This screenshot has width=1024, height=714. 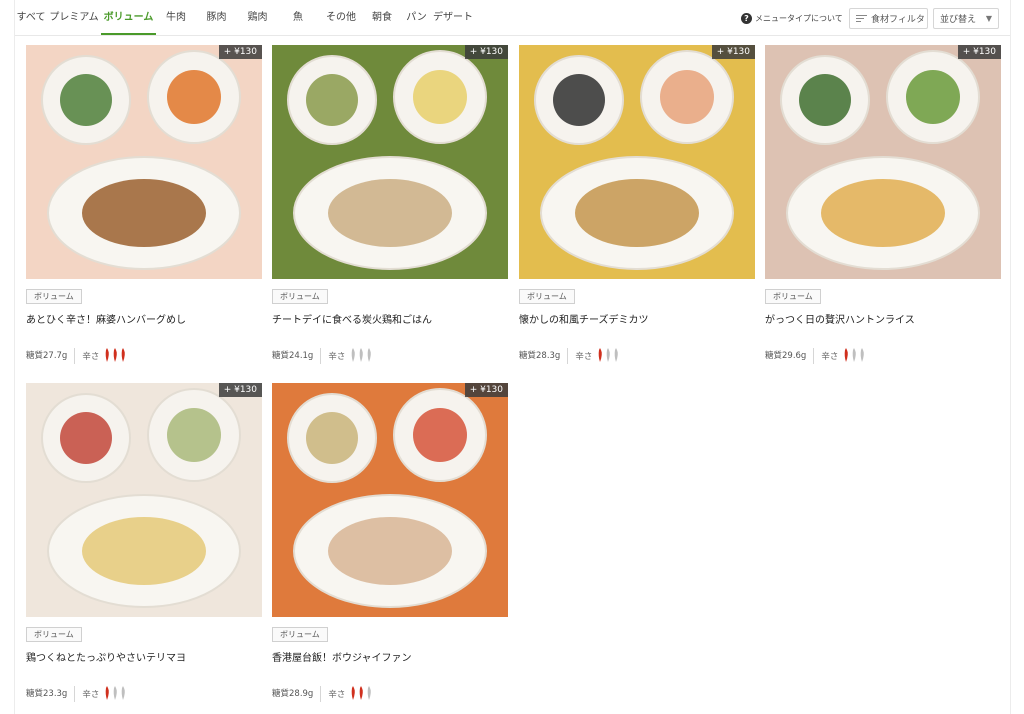 I want to click on nutrition-meta: 糖質24.1g 辛さ, so click(x=322, y=356).